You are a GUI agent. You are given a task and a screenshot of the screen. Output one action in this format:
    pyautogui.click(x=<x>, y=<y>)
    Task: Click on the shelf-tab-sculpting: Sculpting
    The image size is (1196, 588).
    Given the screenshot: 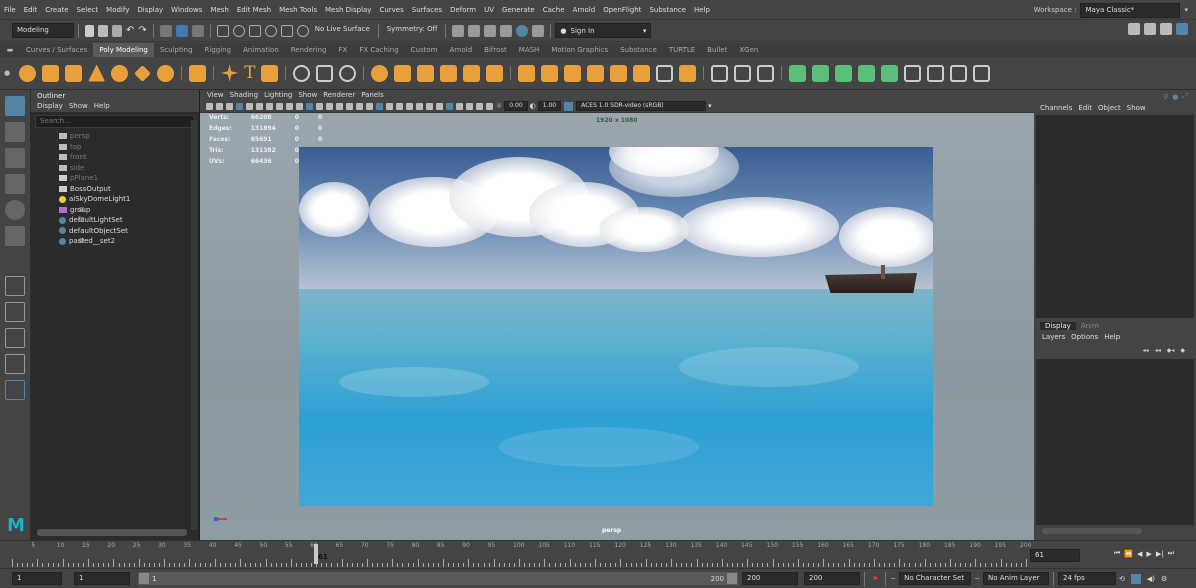 What is the action you would take?
    pyautogui.click(x=176, y=50)
    